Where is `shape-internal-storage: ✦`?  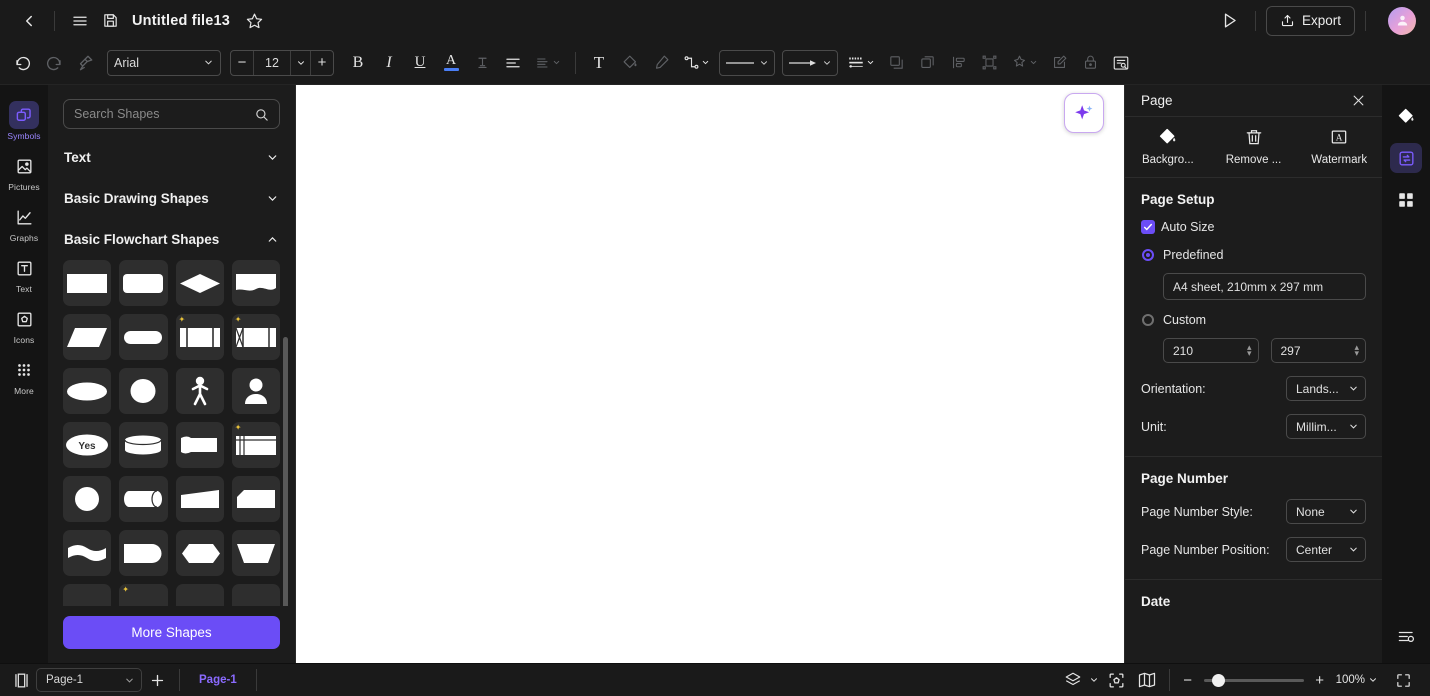
shape-internal-storage: ✦ is located at coordinates (255, 337).